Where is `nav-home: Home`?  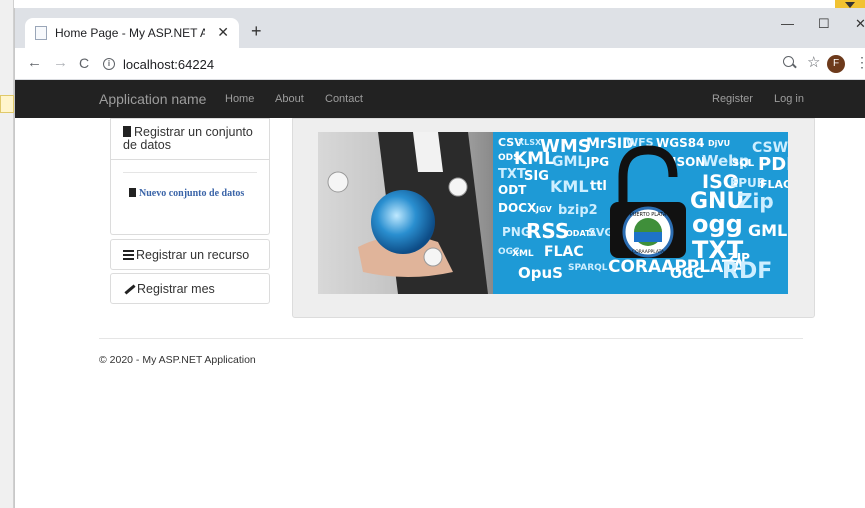 nav-home: Home is located at coordinates (239, 99).